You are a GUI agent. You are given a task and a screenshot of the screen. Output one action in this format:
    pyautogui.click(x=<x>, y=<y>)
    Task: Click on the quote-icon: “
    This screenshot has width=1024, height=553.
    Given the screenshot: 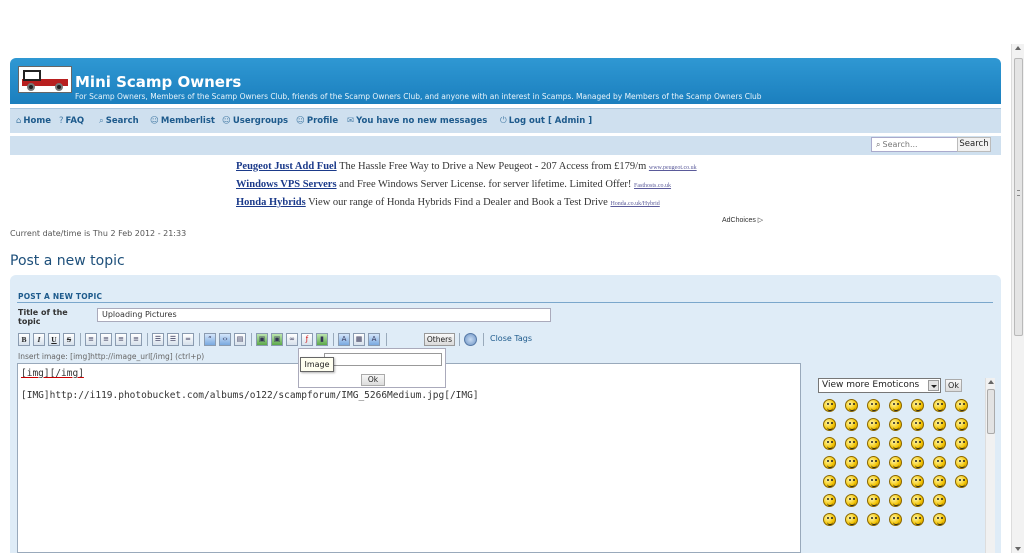 What is the action you would take?
    pyautogui.click(x=210, y=339)
    